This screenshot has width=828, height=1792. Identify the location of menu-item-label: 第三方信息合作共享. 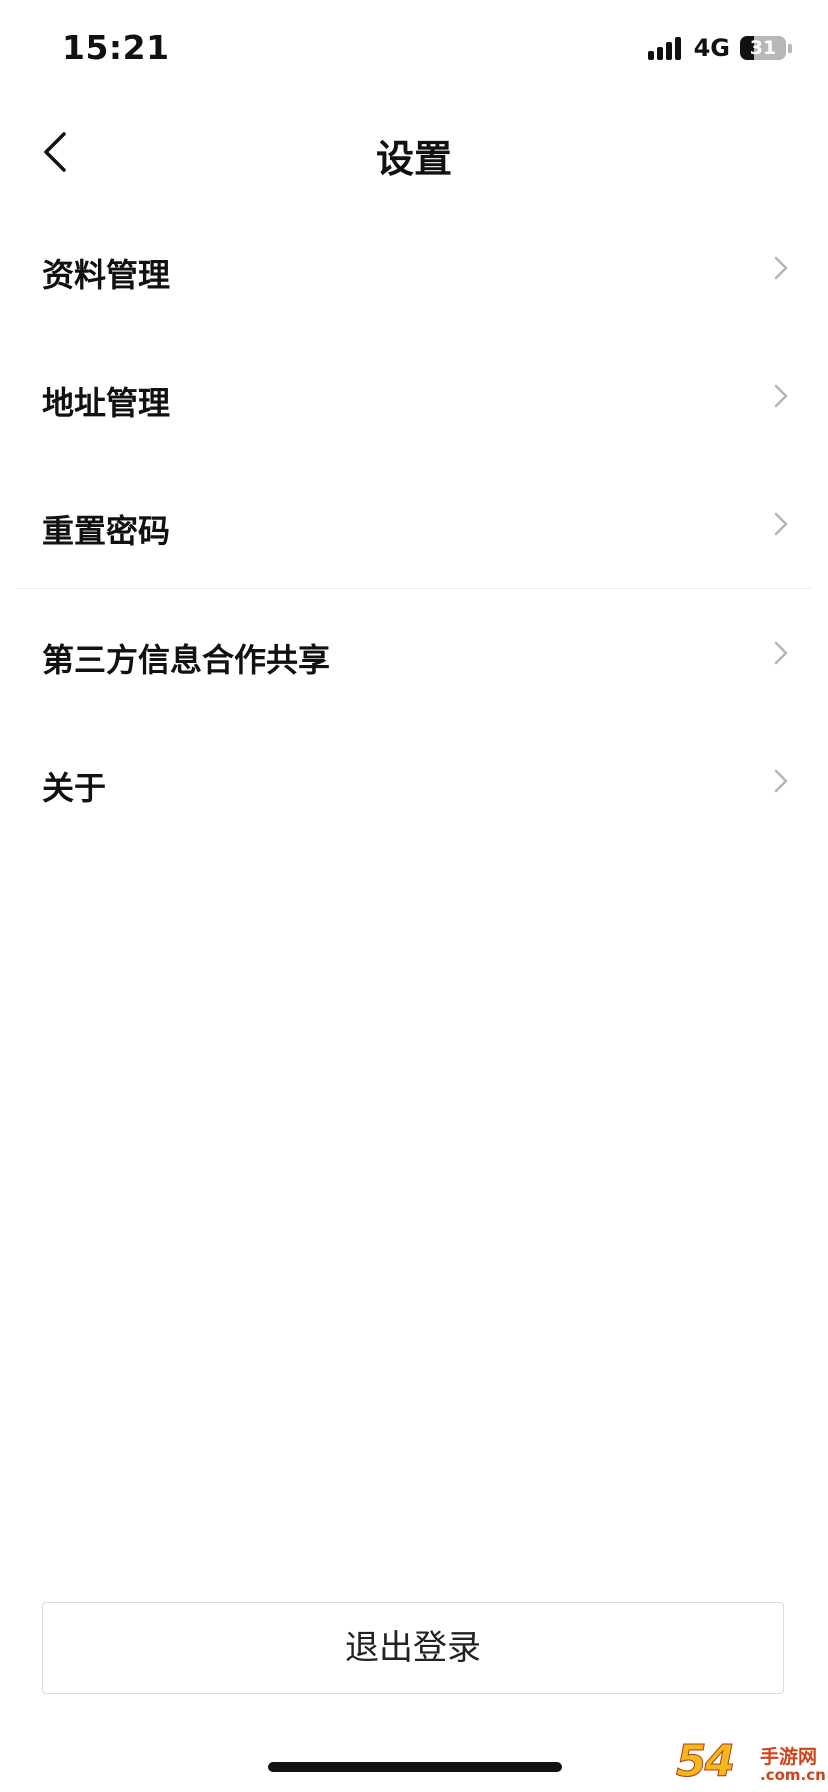
(186, 660).